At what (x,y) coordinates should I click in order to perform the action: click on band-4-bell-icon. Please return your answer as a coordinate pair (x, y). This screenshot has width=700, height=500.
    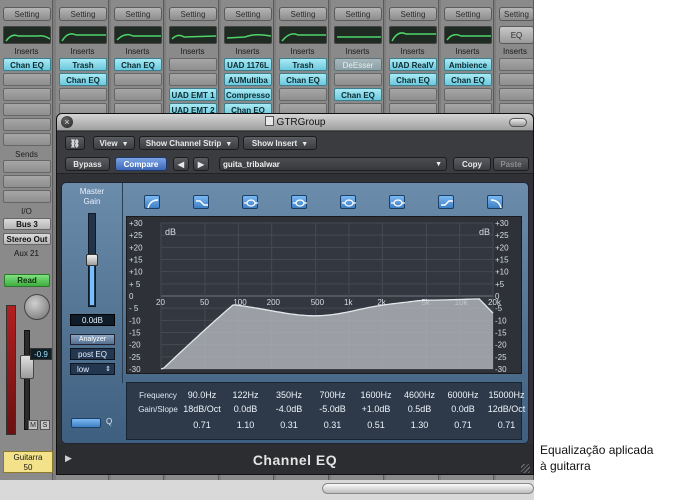
    Looking at the image, I should click on (299, 202).